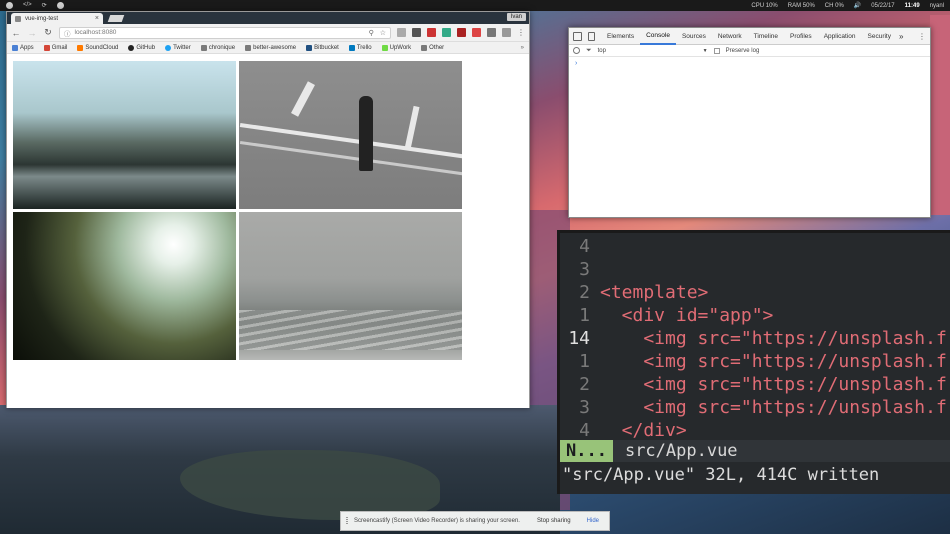 The height and width of the screenshot is (534, 950). What do you see at coordinates (755, 451) in the screenshot?
I see `vim-statusline: N... src/App.vue` at bounding box center [755, 451].